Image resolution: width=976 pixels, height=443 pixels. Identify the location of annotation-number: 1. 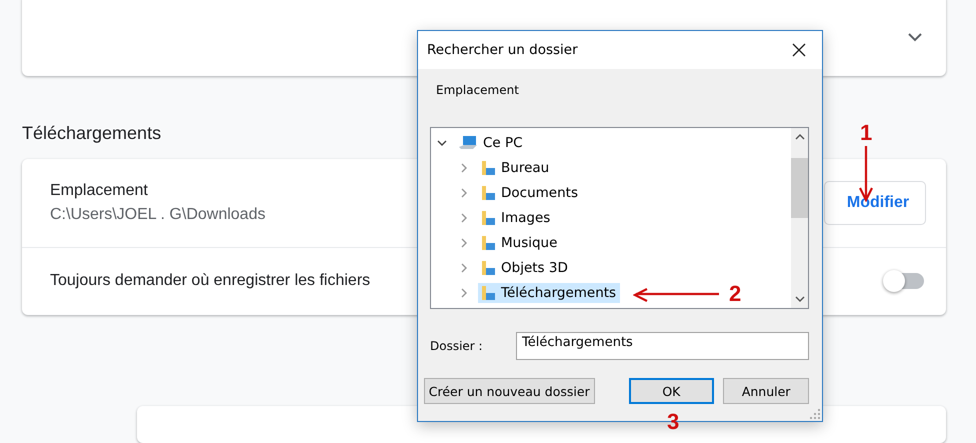
(866, 133).